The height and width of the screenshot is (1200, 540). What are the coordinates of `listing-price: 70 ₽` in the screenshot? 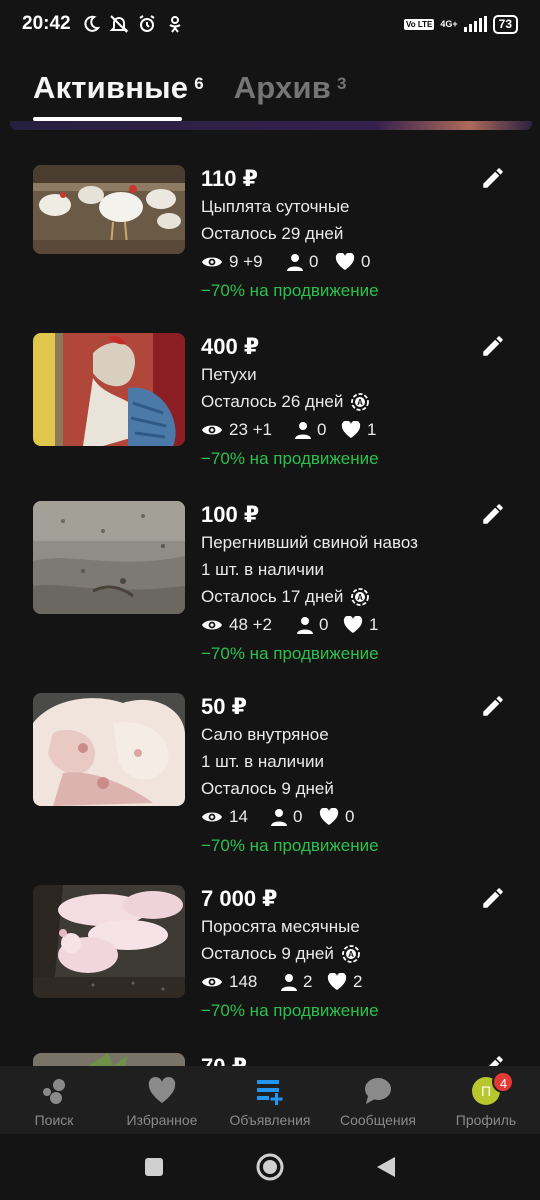 It's located at (340, 1059).